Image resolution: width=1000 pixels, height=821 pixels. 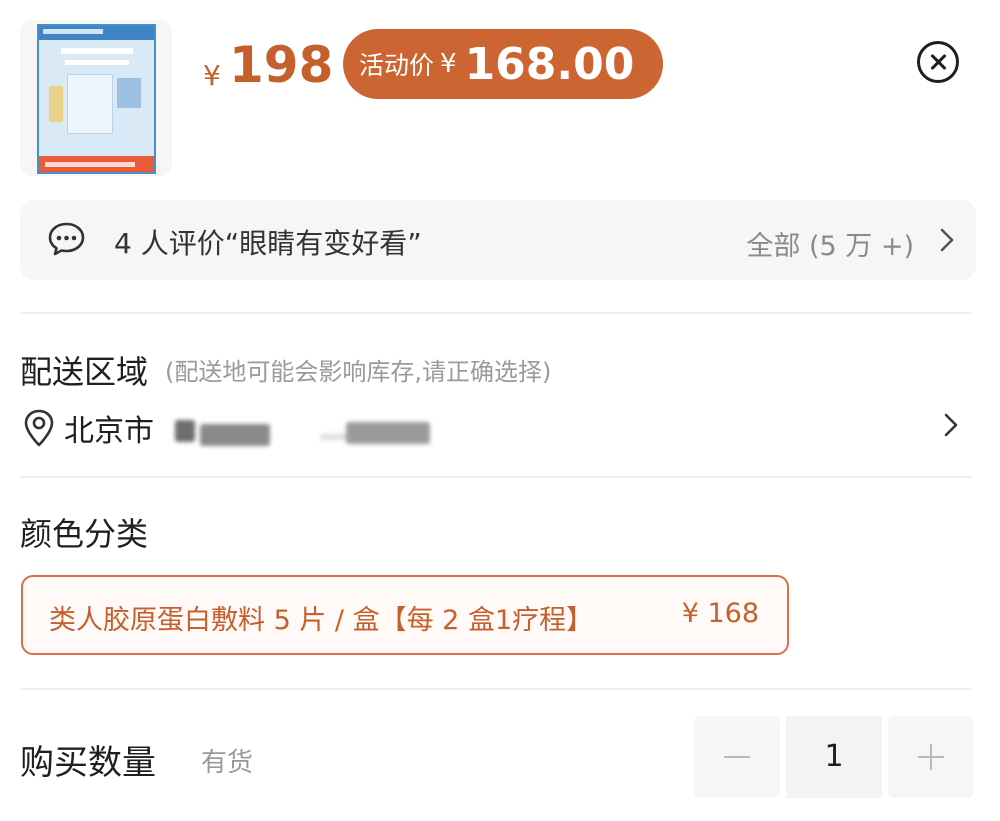 I want to click on delivery-title: 配送区域, so click(x=84, y=372).